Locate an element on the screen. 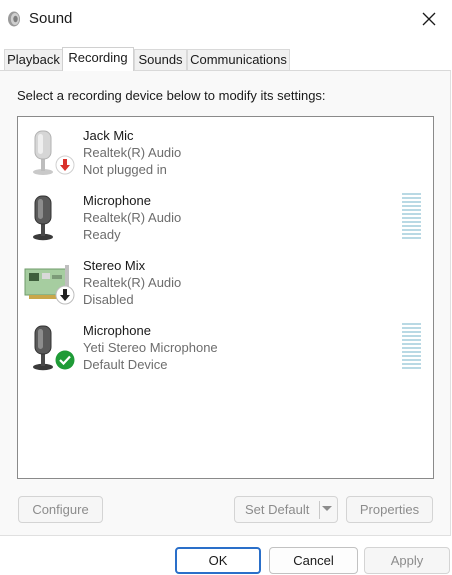 Image resolution: width=452 pixels, height=575 pixels. device-item-jack-mic: Jack Mic Realtek(R) Audio Not plugged in is located at coordinates (225, 155).